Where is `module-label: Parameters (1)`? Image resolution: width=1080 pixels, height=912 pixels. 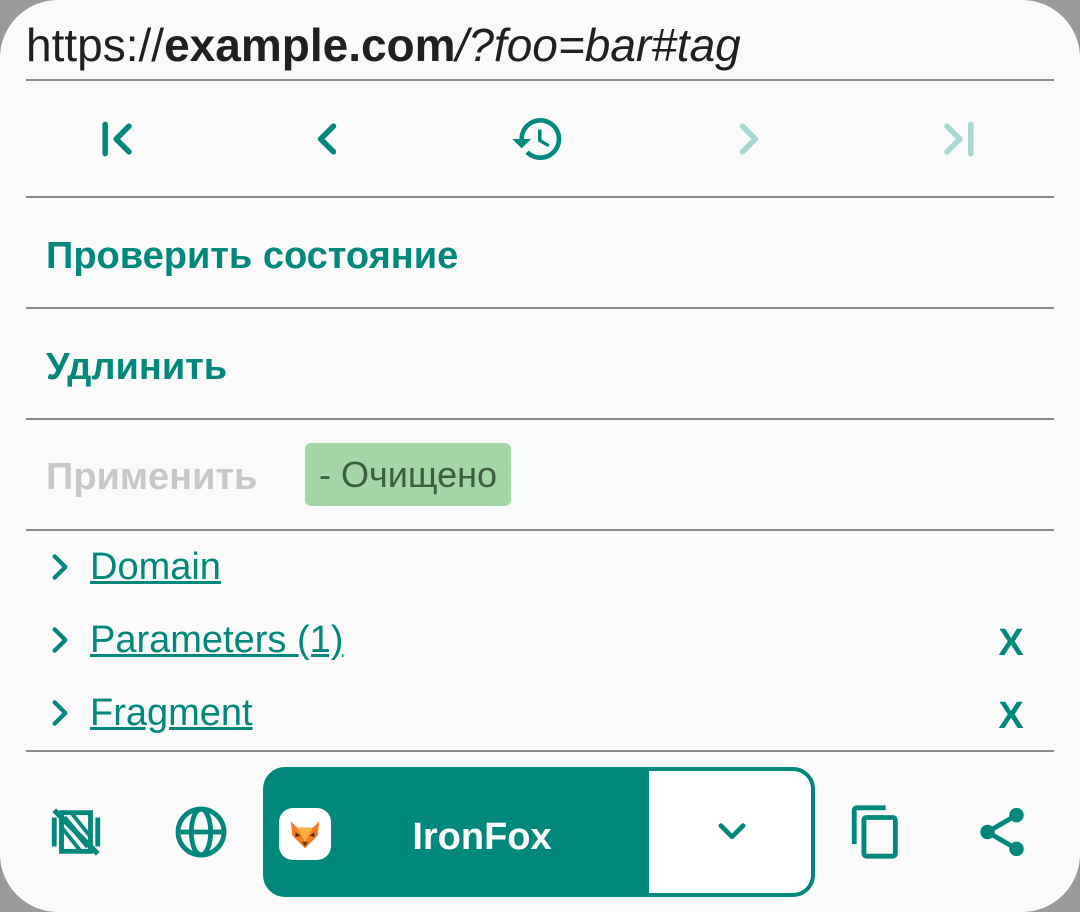
module-label: Parameters (1) is located at coordinates (216, 640).